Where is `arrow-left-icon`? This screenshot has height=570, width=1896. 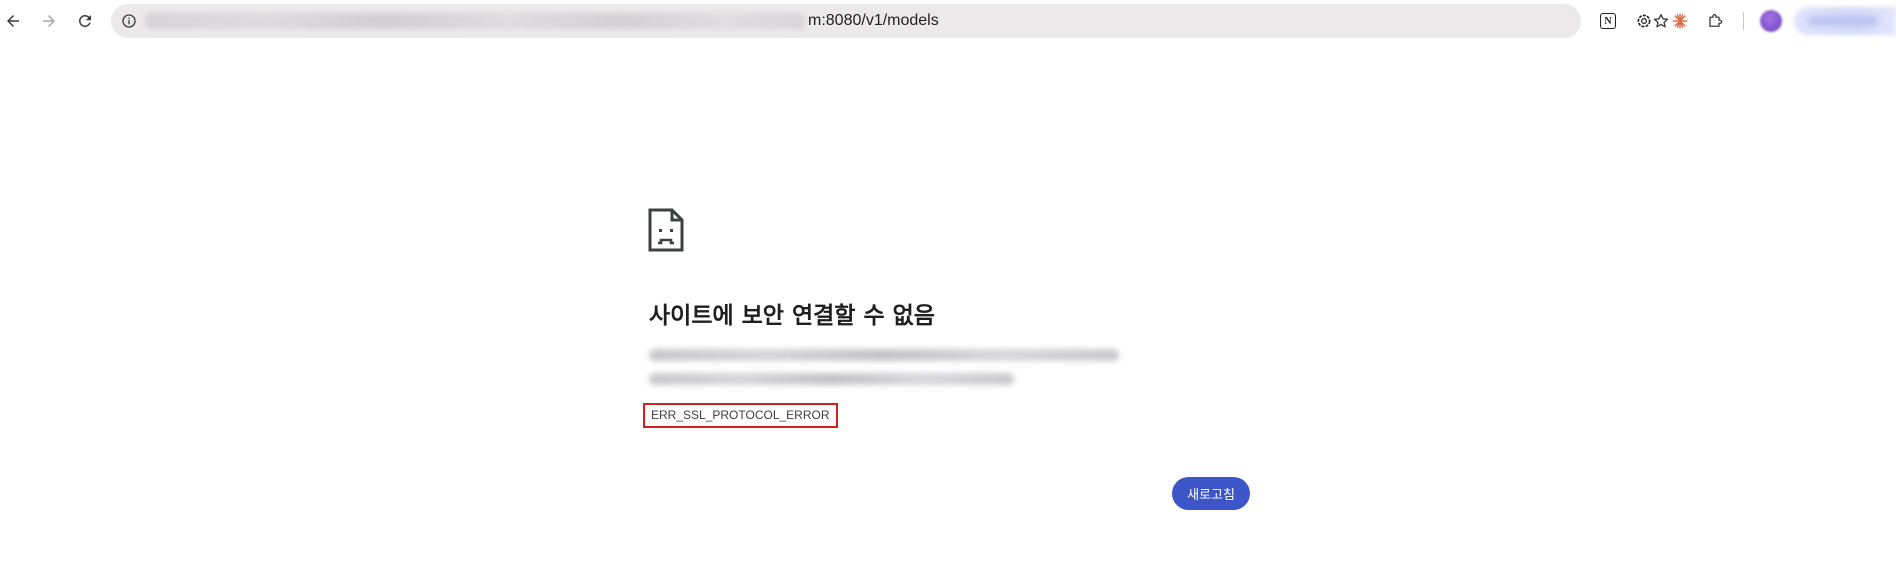
arrow-left-icon is located at coordinates (13, 21).